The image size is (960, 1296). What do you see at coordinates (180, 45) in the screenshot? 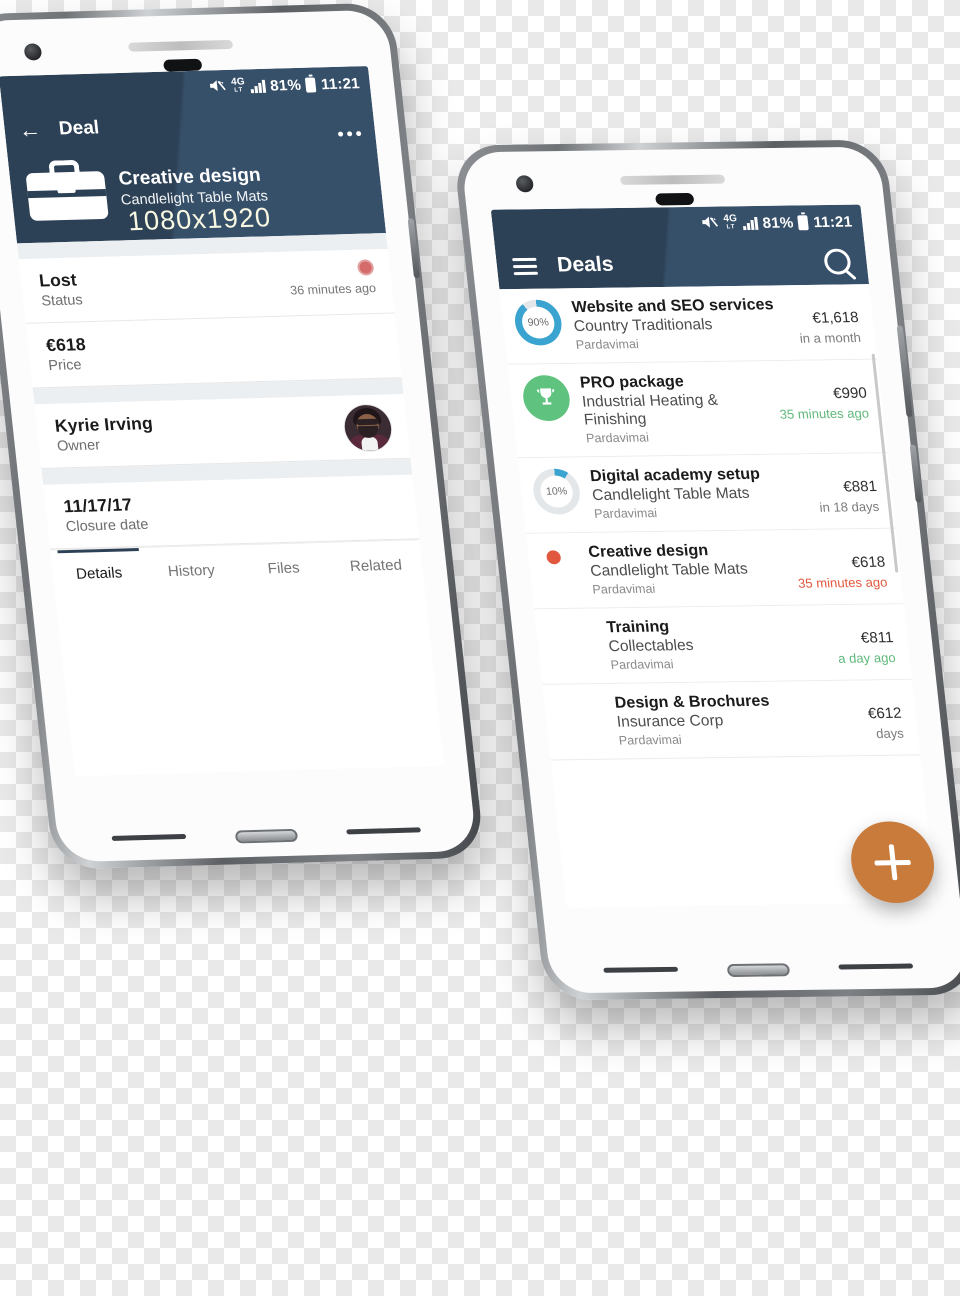
I see `earpiece-speaker` at bounding box center [180, 45].